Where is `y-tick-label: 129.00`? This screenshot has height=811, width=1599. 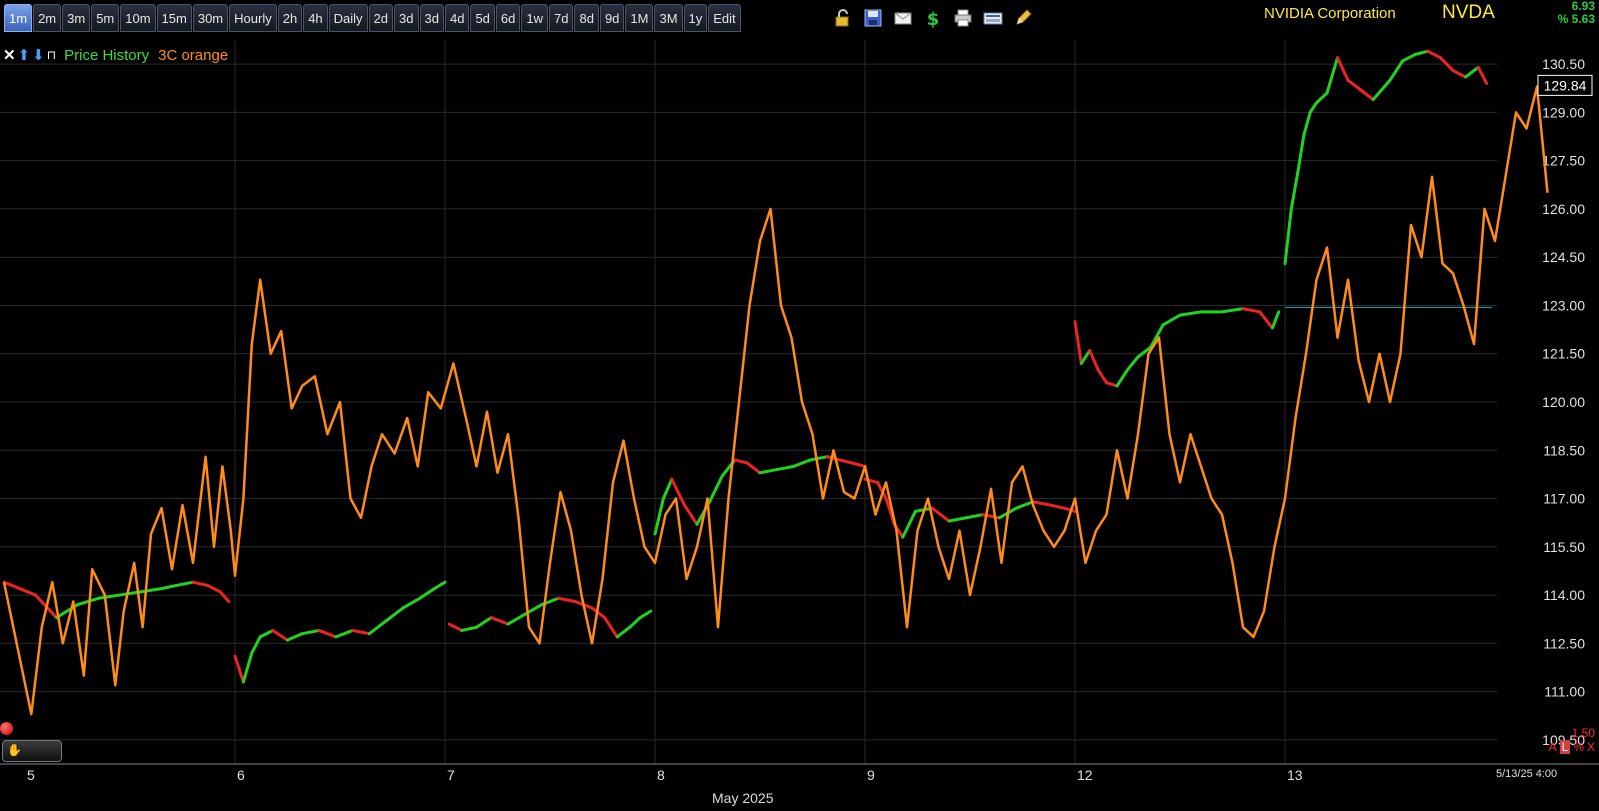 y-tick-label: 129.00 is located at coordinates (1563, 112).